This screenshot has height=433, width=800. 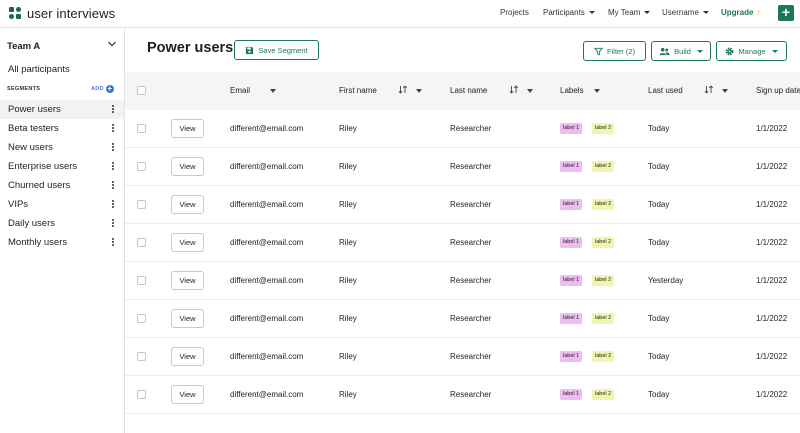 I want to click on segment-item-churned-users: Churned users, so click(x=62, y=185).